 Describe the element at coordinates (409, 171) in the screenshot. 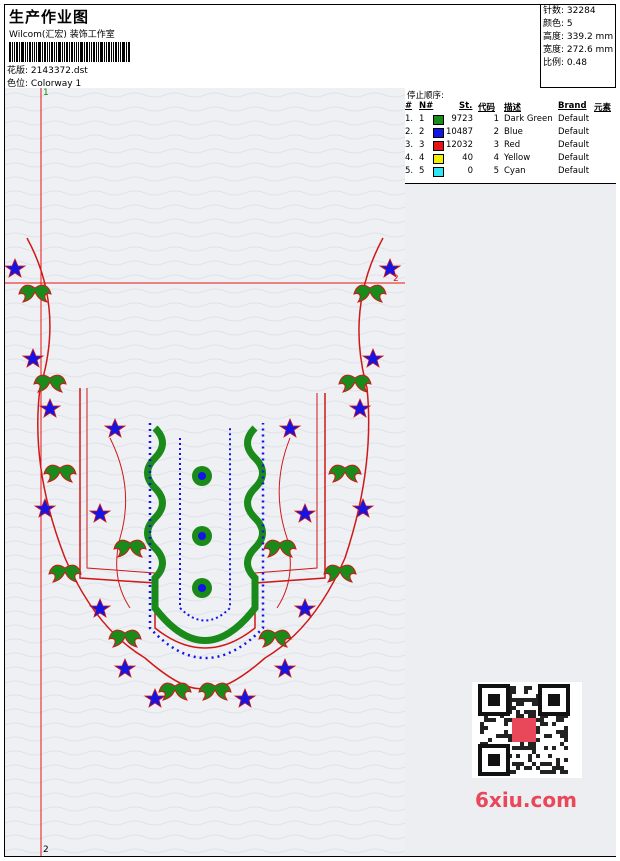

I see `row-num: 5.` at that location.